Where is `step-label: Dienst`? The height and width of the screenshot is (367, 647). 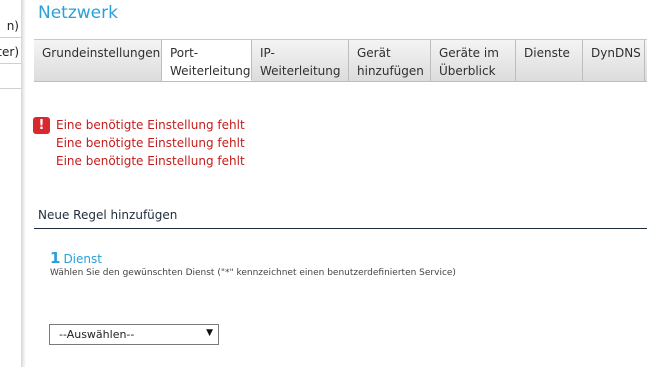 step-label: Dienst is located at coordinates (82, 259).